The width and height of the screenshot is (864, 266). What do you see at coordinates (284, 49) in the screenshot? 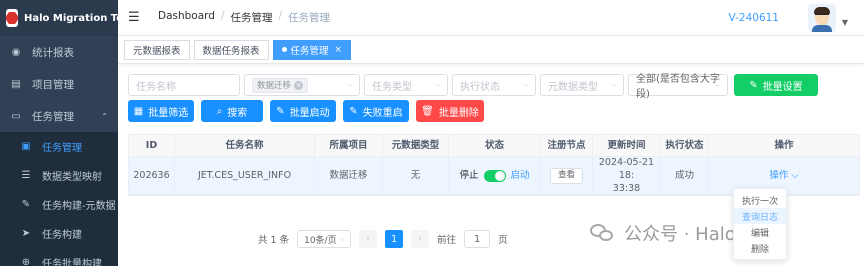
I see `active-dot-icon` at bounding box center [284, 49].